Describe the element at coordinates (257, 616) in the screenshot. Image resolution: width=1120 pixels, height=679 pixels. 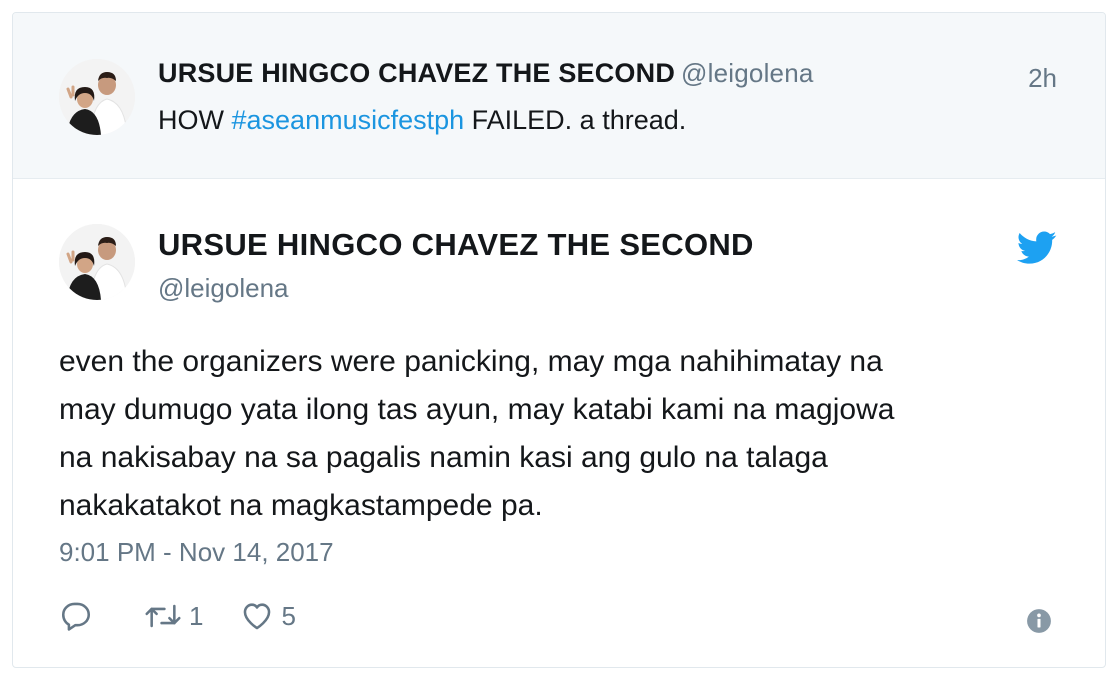
I see `heart-icon` at that location.